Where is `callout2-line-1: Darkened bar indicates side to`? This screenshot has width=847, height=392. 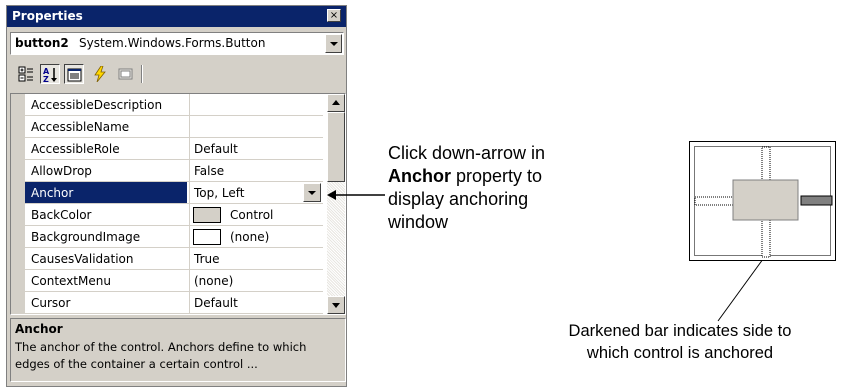 callout2-line-1: Darkened bar indicates side to is located at coordinates (680, 331).